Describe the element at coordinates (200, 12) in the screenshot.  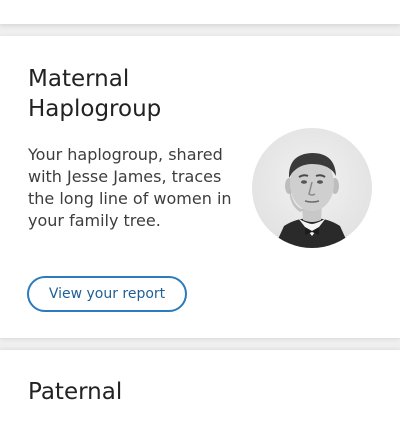
I see `previous-card` at that location.